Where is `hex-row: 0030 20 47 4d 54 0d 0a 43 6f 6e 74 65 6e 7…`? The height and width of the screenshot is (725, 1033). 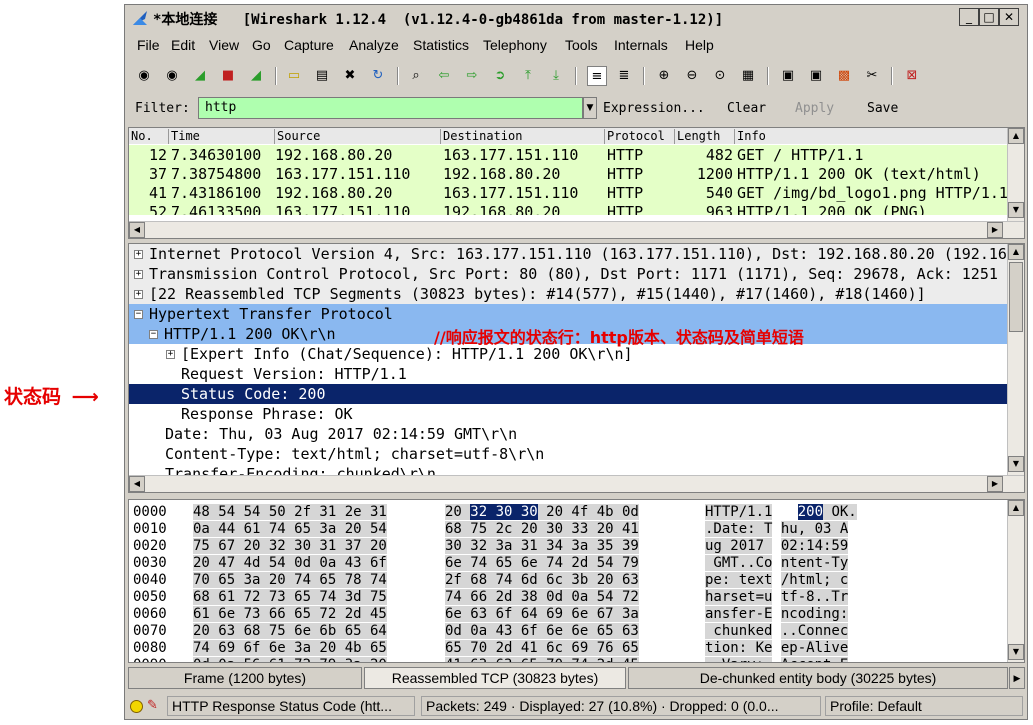 hex-row: 0030 20 47 4d 54 0d 0a 43 6f 6e 74 65 6e 7… is located at coordinates (569, 563).